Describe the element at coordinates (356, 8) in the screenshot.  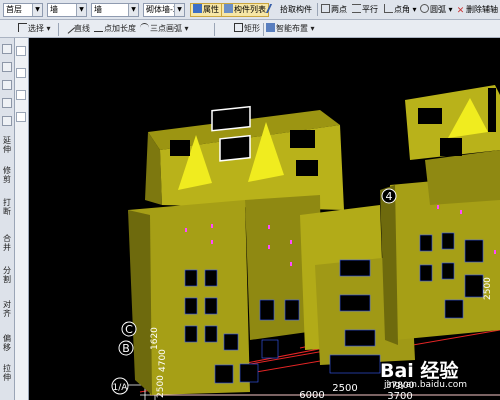
I see `parallel-icon` at that location.